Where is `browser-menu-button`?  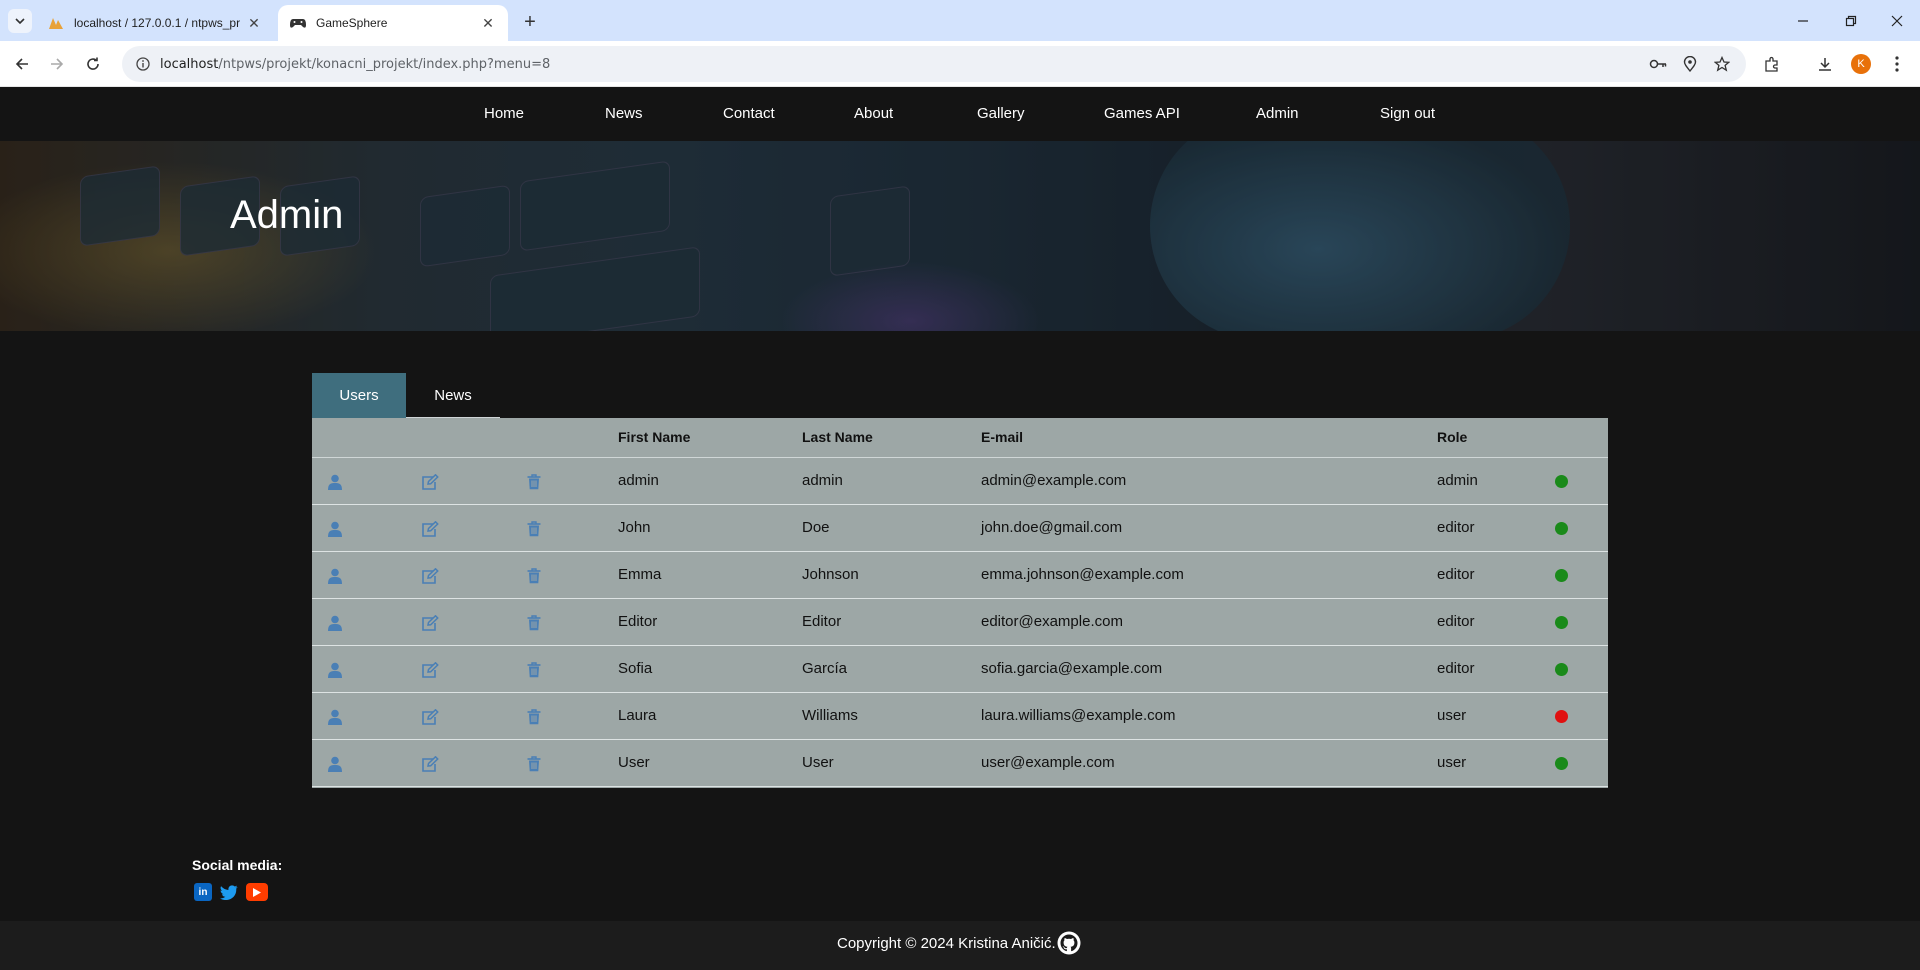 browser-menu-button is located at coordinates (1897, 64).